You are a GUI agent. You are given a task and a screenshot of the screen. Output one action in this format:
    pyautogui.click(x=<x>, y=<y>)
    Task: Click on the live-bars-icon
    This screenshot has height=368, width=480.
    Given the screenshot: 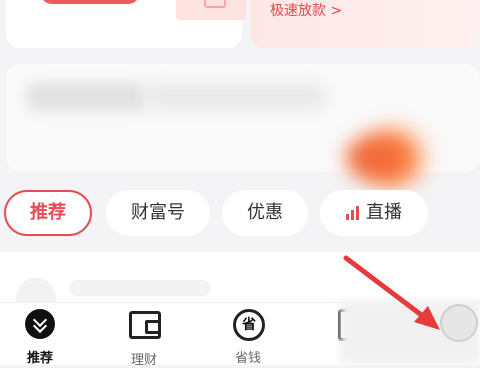 What is the action you would take?
    pyautogui.click(x=353, y=213)
    